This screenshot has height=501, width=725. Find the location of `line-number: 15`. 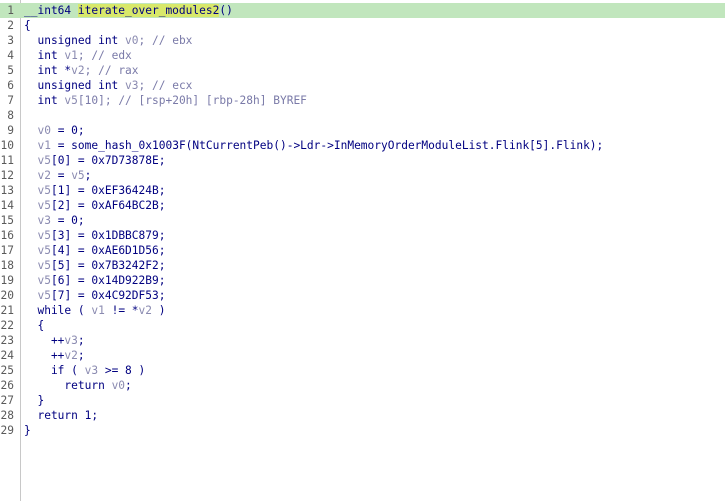

line-number: 15 is located at coordinates (7, 220).